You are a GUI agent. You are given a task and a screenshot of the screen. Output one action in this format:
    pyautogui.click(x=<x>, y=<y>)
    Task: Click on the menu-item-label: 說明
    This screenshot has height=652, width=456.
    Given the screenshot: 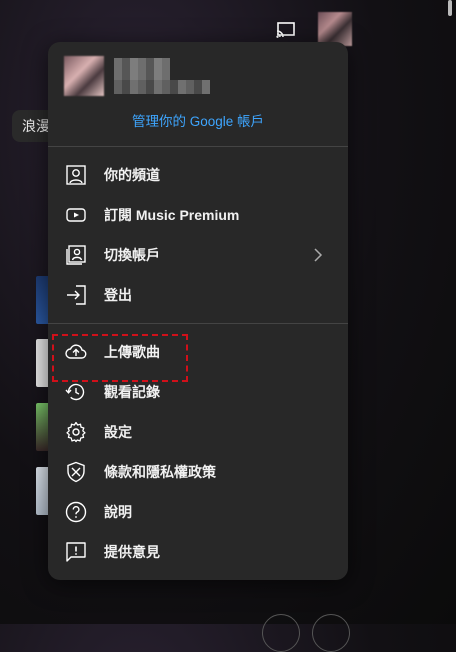 What is the action you would take?
    pyautogui.click(x=118, y=512)
    